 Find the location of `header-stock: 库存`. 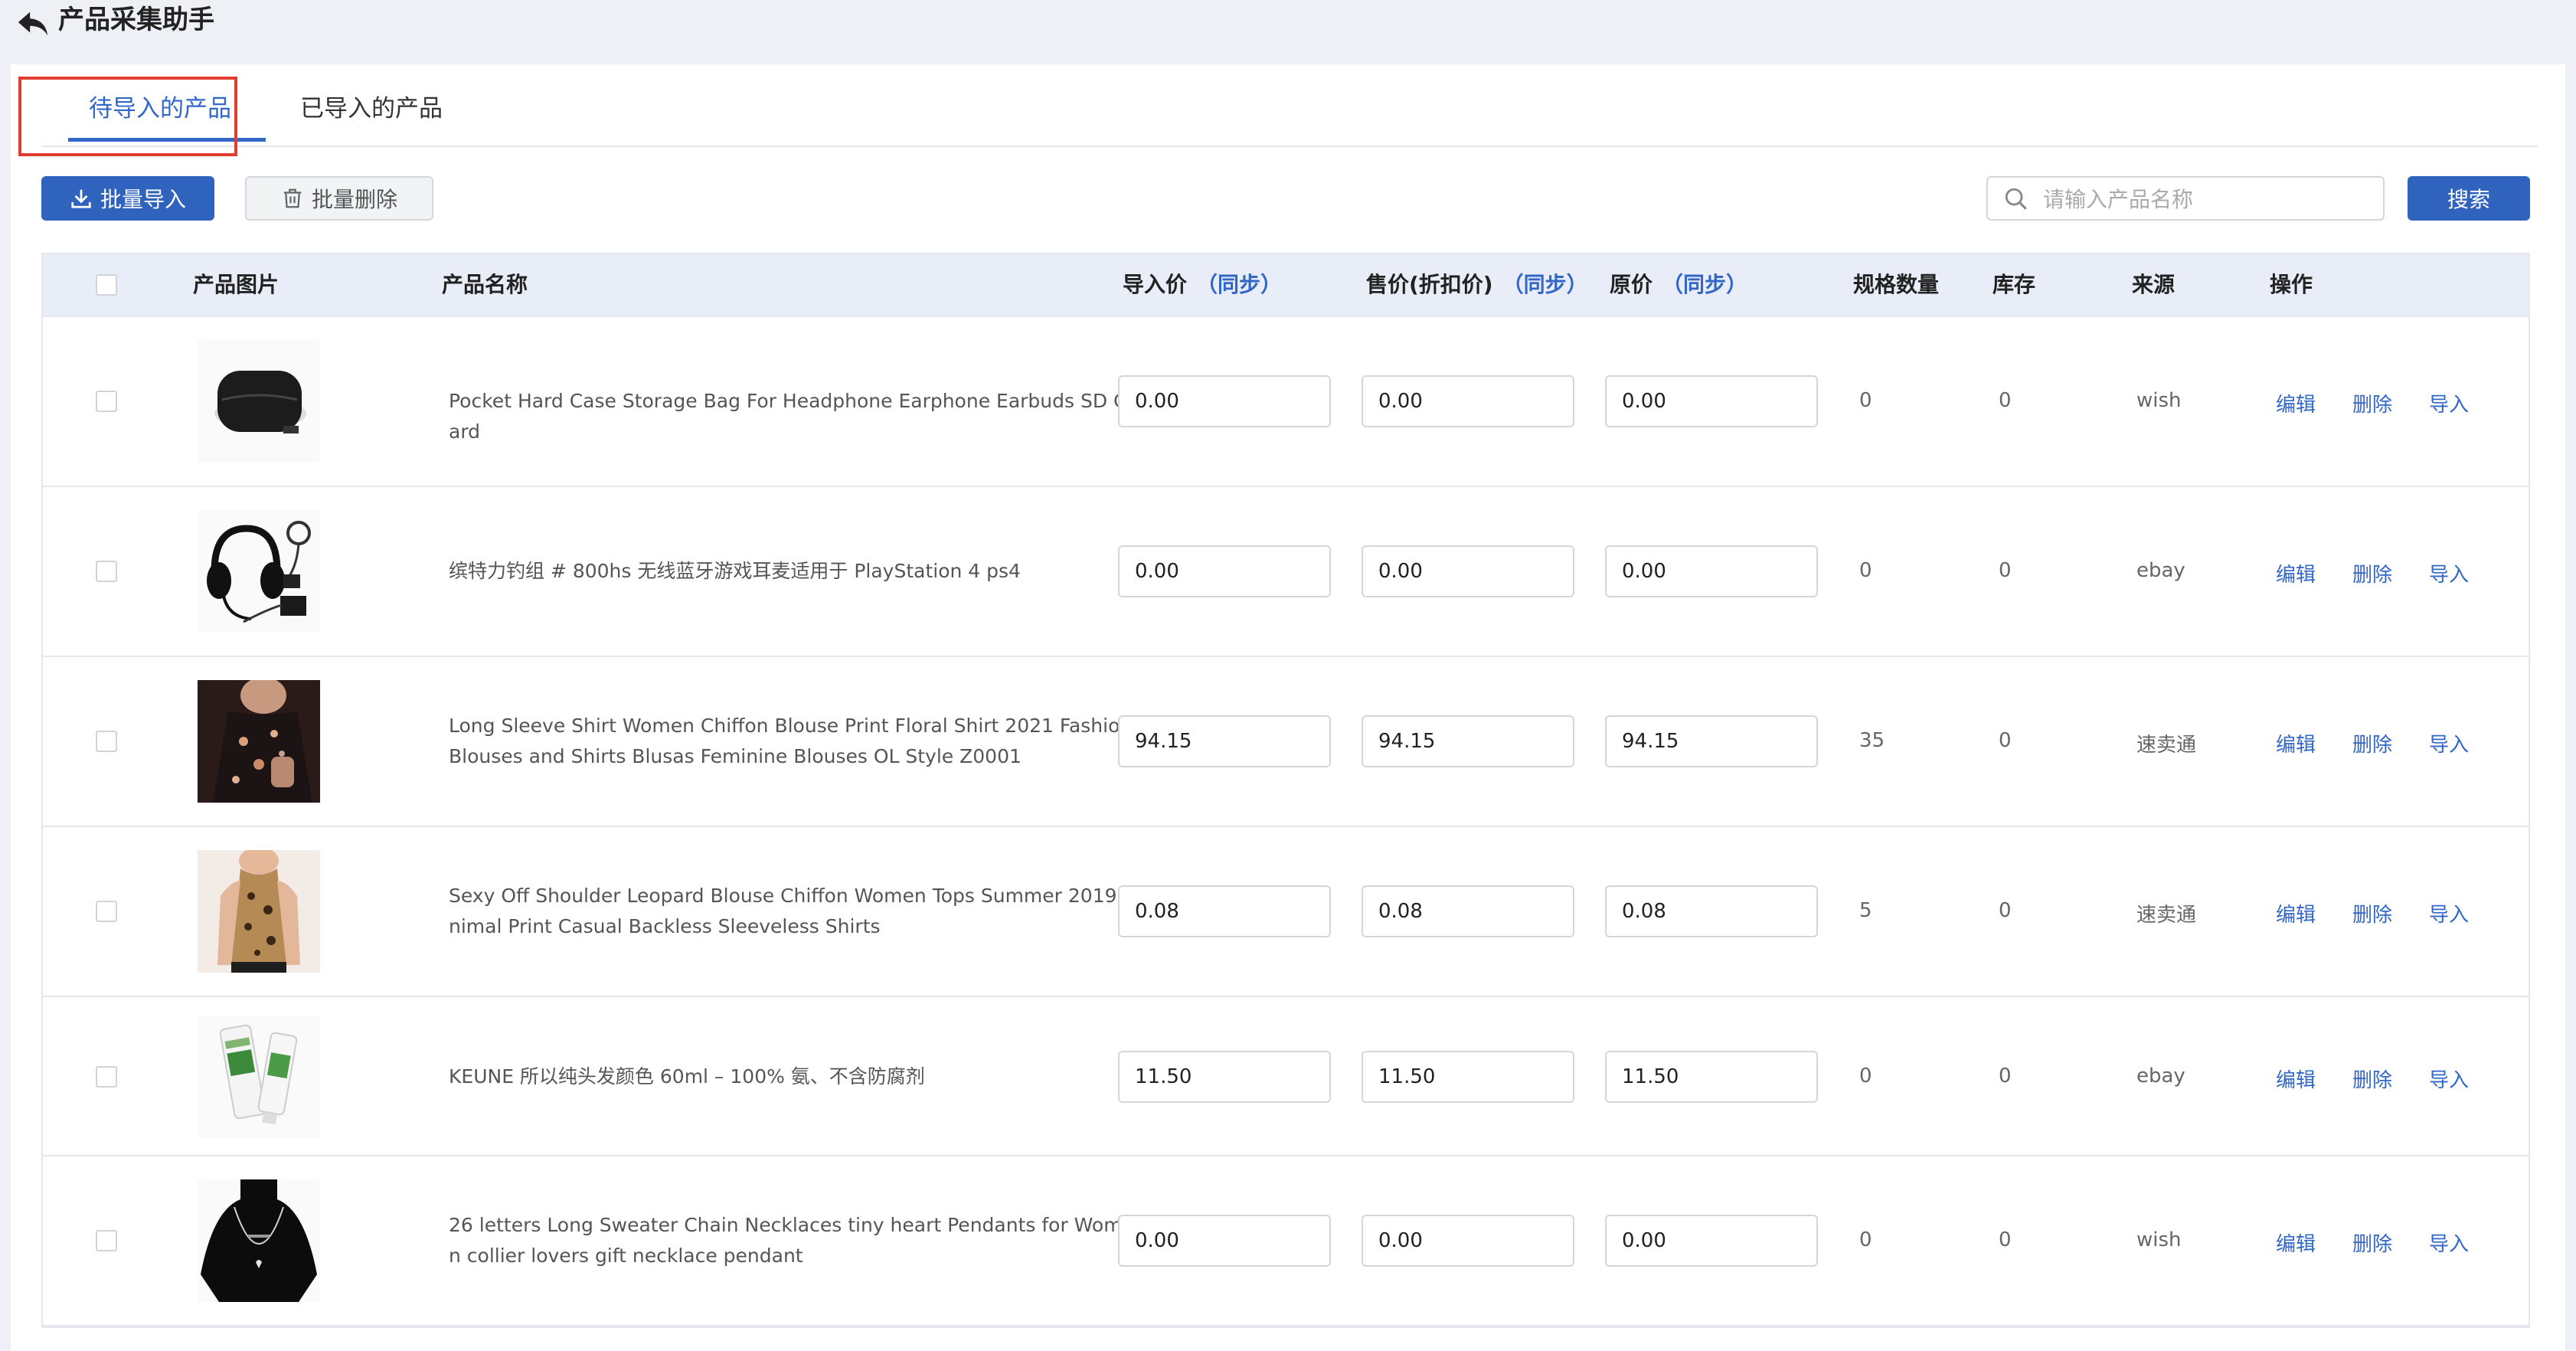

header-stock: 库存 is located at coordinates (2014, 285).